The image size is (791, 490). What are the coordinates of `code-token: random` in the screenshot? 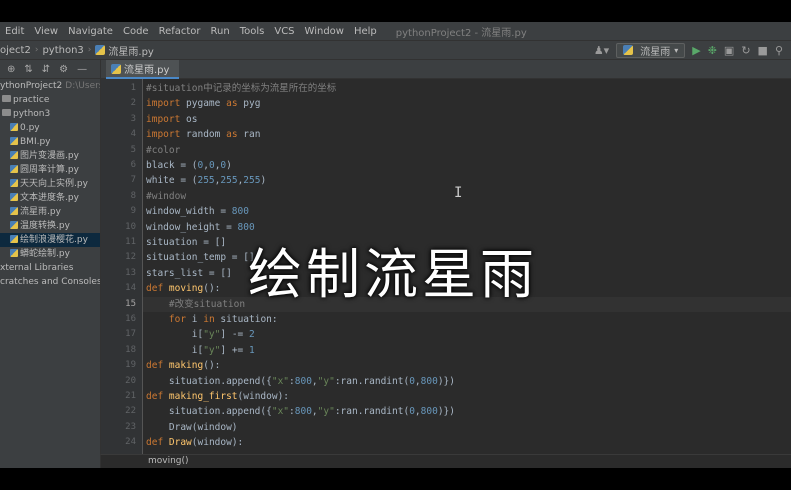 It's located at (206, 135).